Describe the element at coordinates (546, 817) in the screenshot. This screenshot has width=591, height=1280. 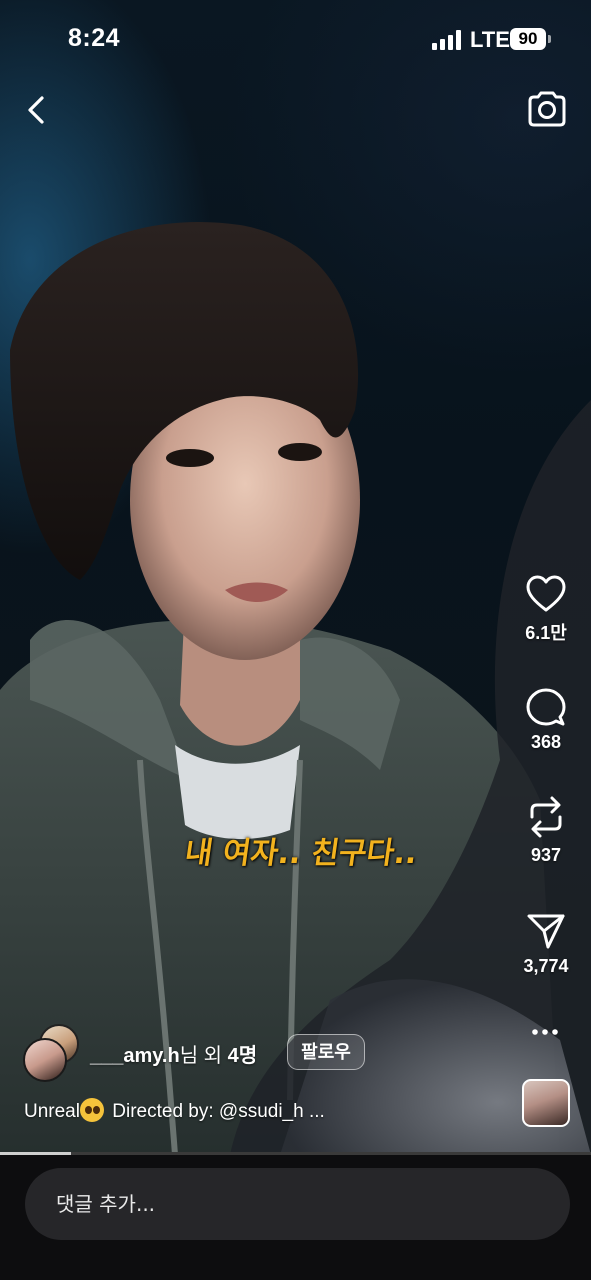
I see `repost-icon` at that location.